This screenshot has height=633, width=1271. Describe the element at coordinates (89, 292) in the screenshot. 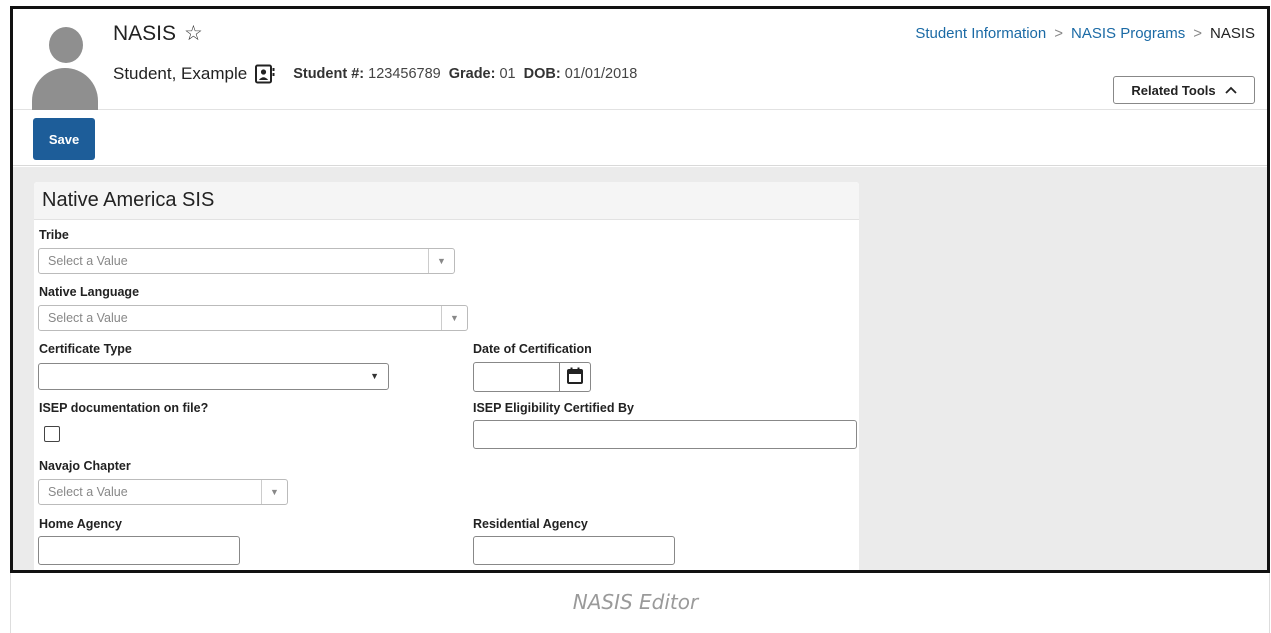

I see `native-language-label: Native Language` at that location.